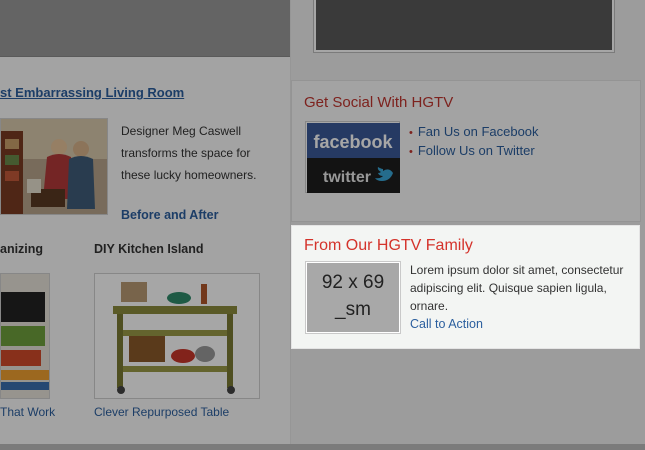  I want to click on fan-us-facebook-item: • Fan Us on Facebook, so click(474, 132).